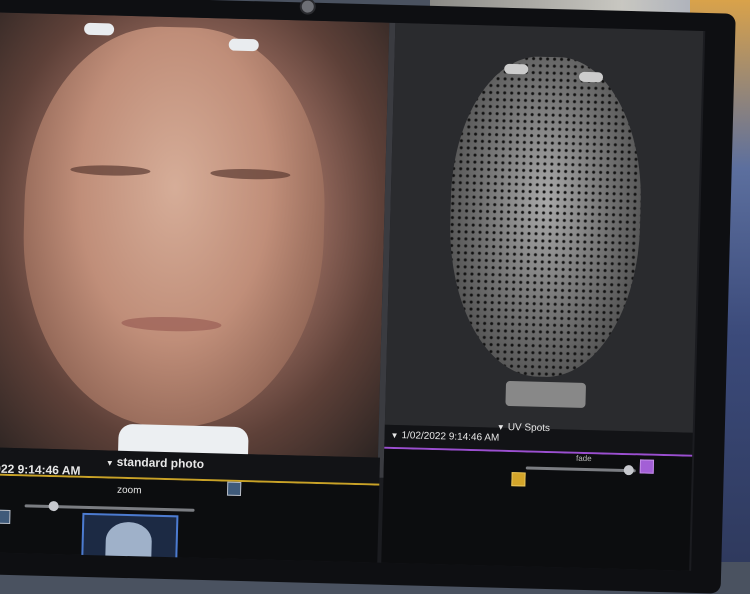  What do you see at coordinates (307, 7) in the screenshot?
I see `webcam-icon` at bounding box center [307, 7].